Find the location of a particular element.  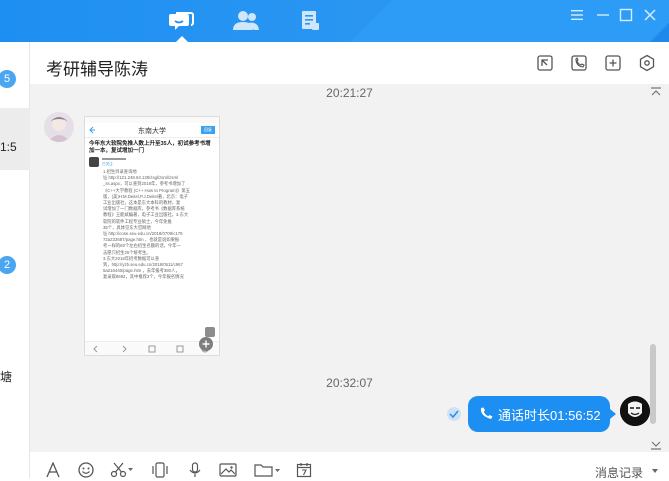

image-icon is located at coordinates (228, 470).